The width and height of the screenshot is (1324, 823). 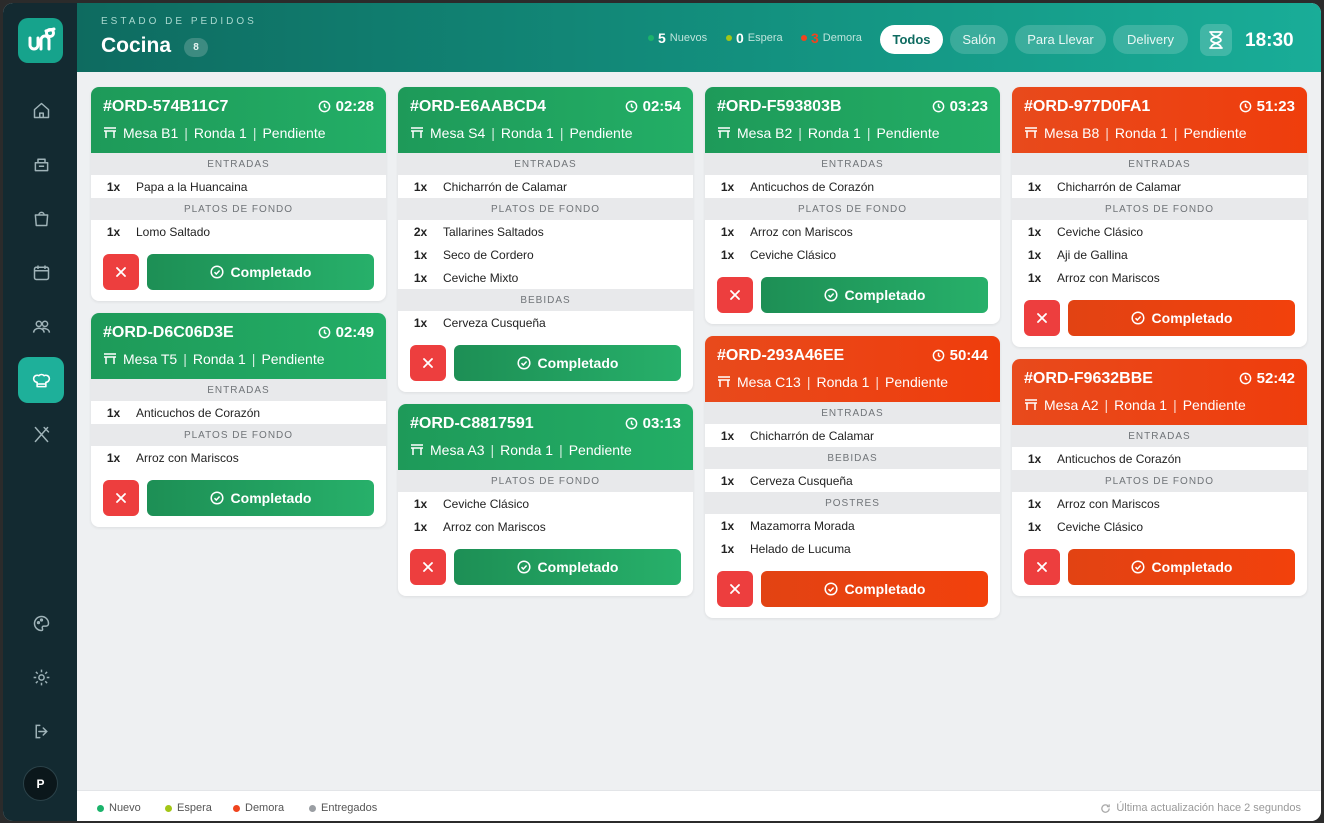 What do you see at coordinates (1060, 39) in the screenshot?
I see `filter-para-llevar: Para Llevar` at bounding box center [1060, 39].